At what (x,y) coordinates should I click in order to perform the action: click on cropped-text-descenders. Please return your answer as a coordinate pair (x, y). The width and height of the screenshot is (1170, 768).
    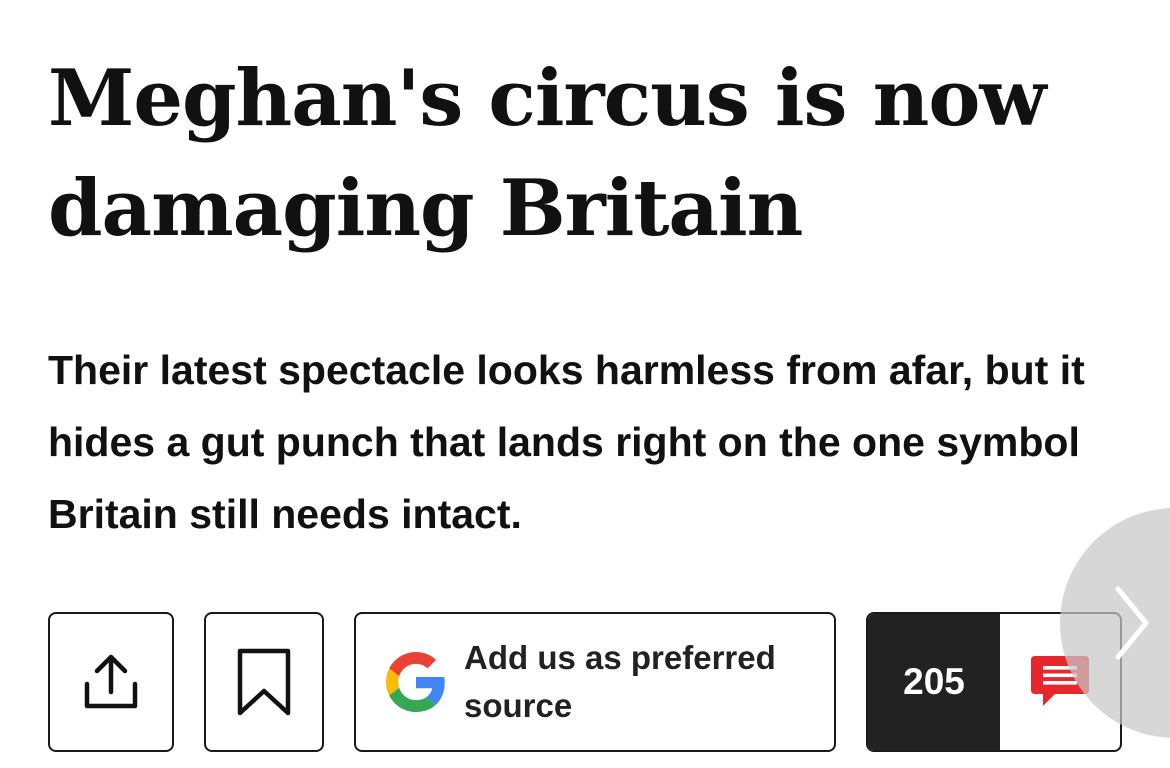
    Looking at the image, I should click on (428, 10).